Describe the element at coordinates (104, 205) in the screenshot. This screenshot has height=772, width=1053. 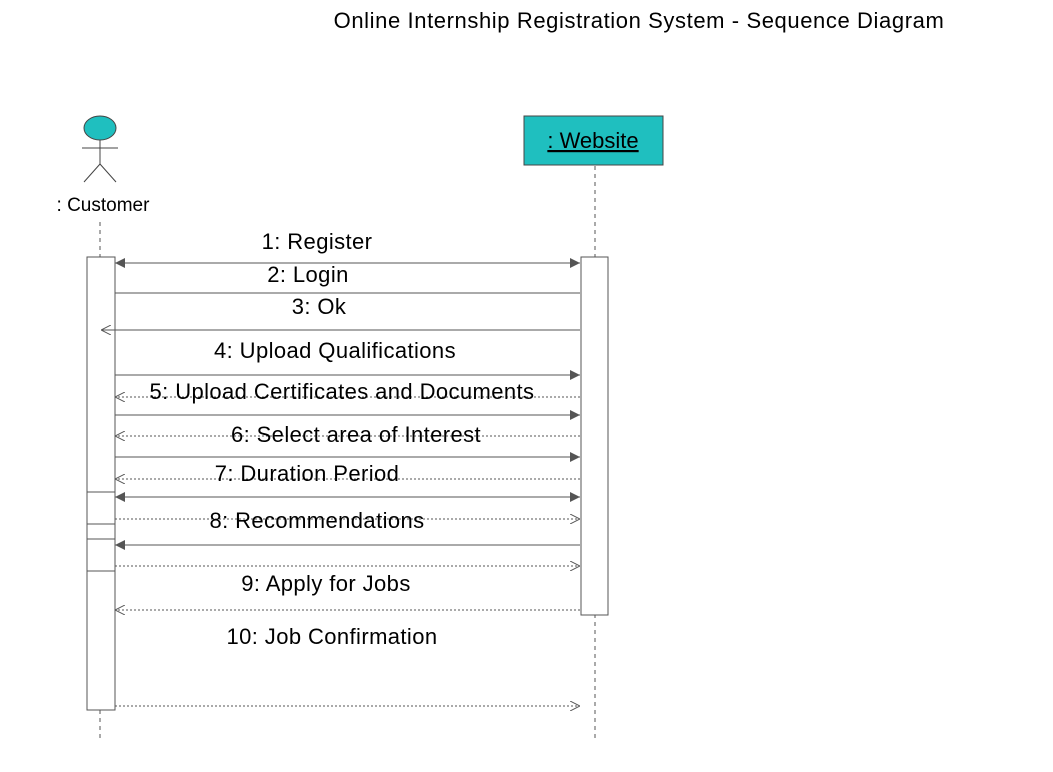
I see `customer-label: : Customer` at that location.